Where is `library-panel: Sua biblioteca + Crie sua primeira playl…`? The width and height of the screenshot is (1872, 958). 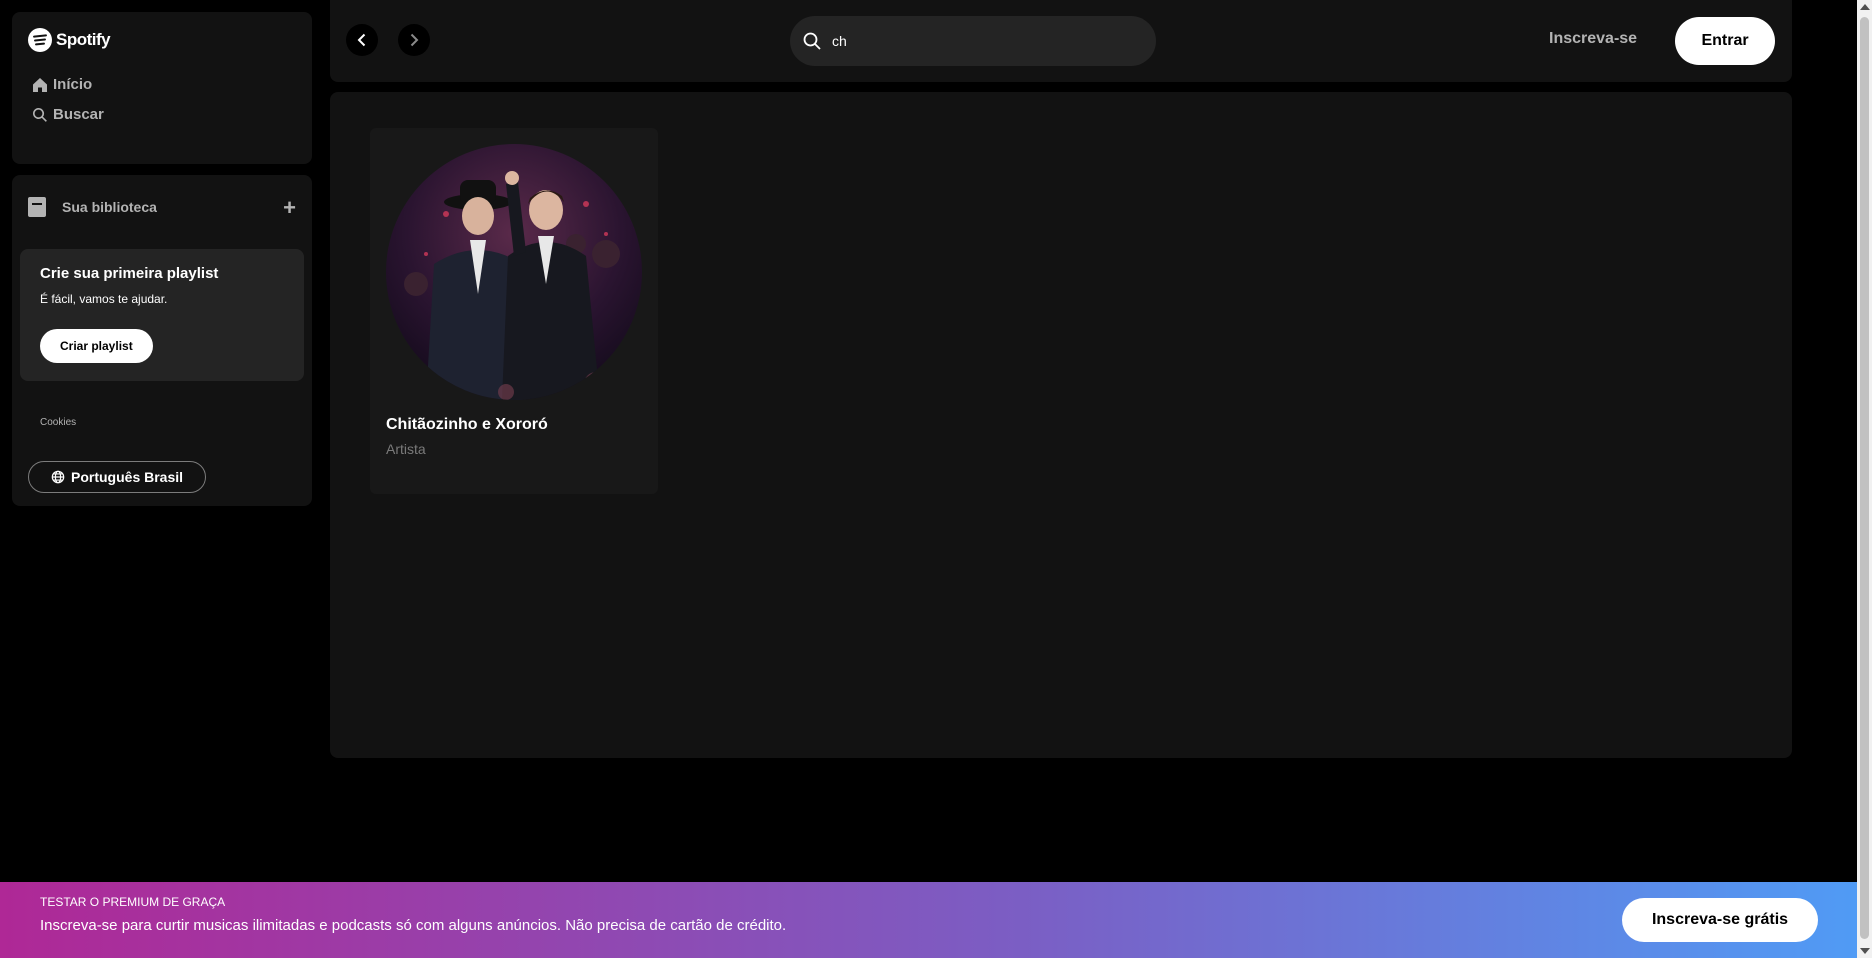
library-panel: Sua biblioteca + Crie sua primeira playl… is located at coordinates (162, 340).